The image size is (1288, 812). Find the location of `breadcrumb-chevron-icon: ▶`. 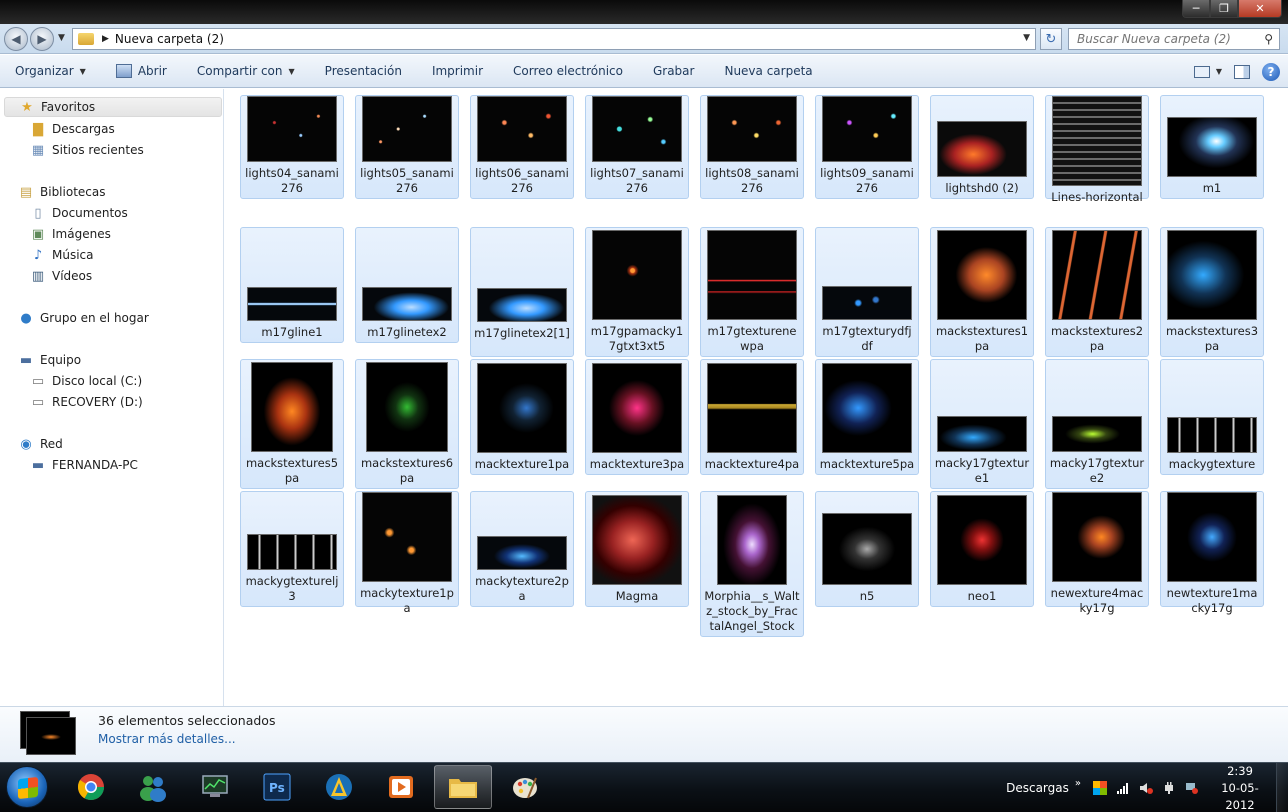

breadcrumb-chevron-icon: ▶ is located at coordinates (105, 39).